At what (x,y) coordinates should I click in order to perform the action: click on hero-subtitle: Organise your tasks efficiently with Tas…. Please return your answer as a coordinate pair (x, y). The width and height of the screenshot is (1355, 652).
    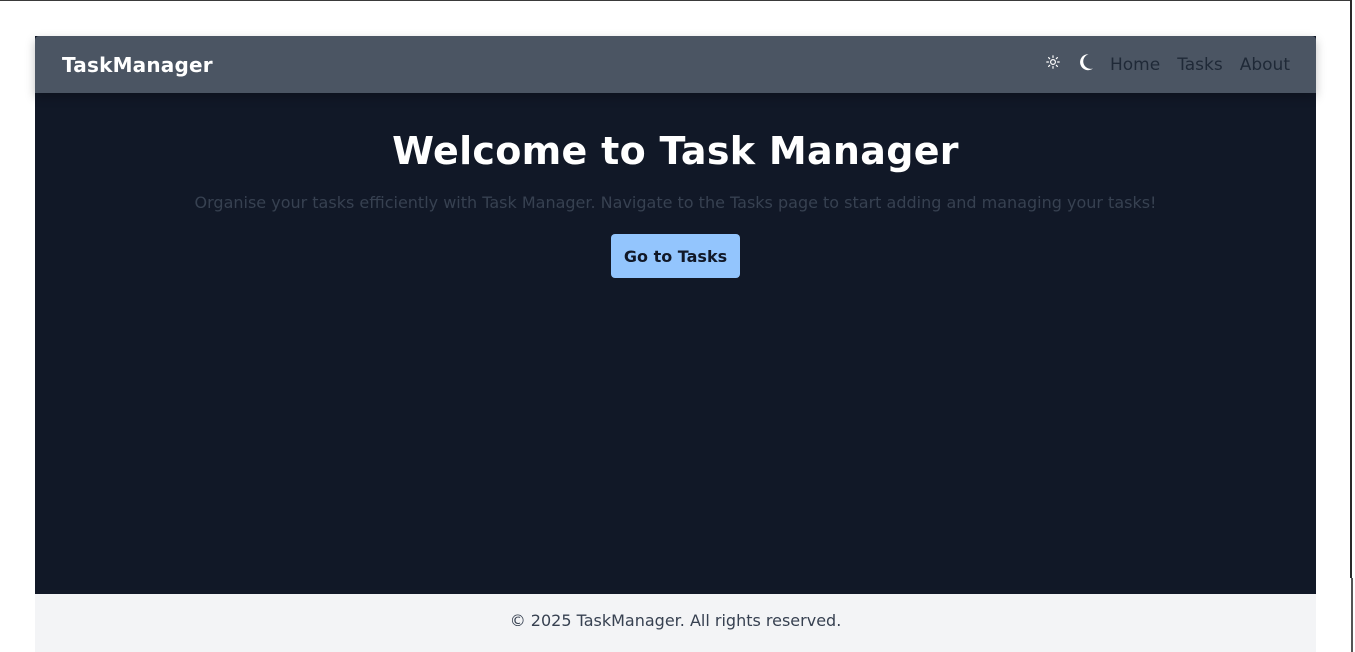
    Looking at the image, I should click on (675, 202).